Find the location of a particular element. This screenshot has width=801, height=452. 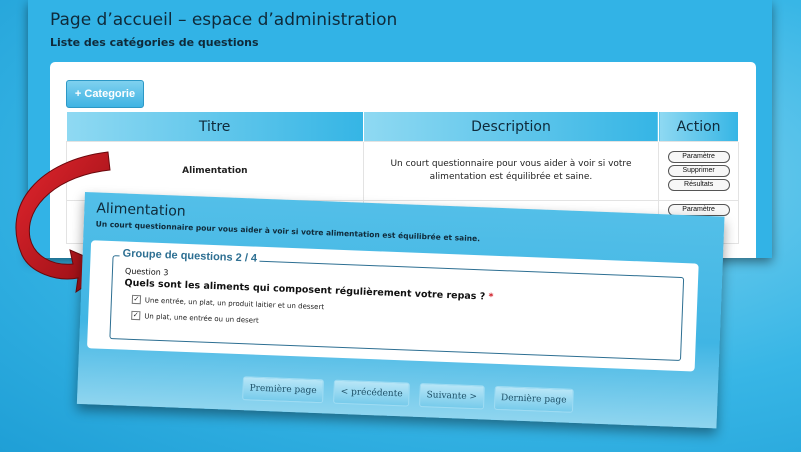

add-category-button: + Categorie is located at coordinates (105, 94).